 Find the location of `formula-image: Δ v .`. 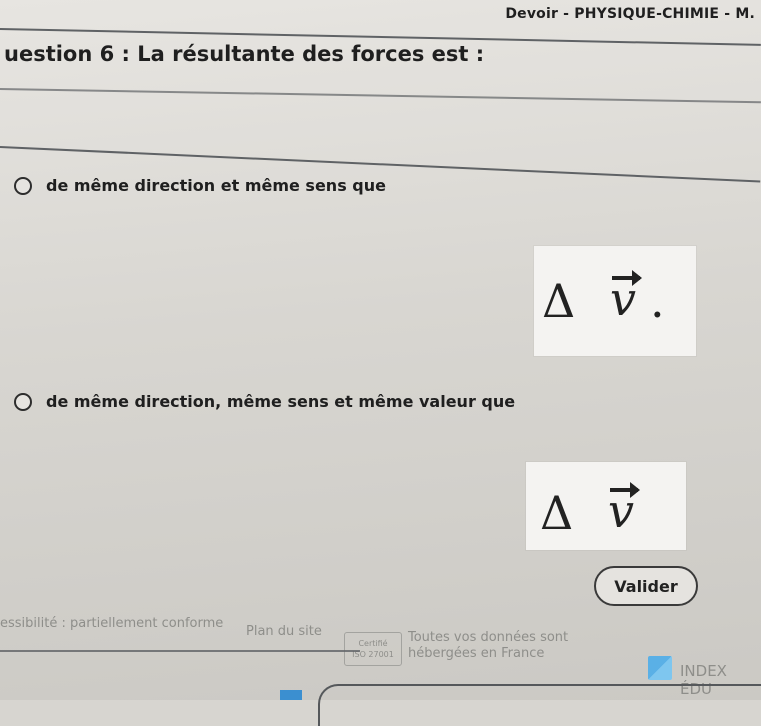

formula-image: Δ v . is located at coordinates (615, 301).